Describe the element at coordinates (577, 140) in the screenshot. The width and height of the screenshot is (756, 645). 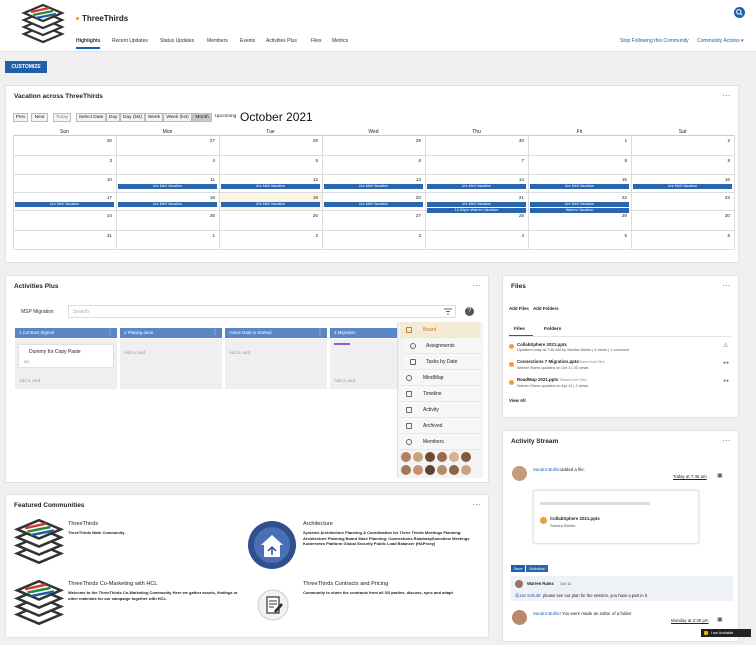
I see `calendar-day: 1` at that location.